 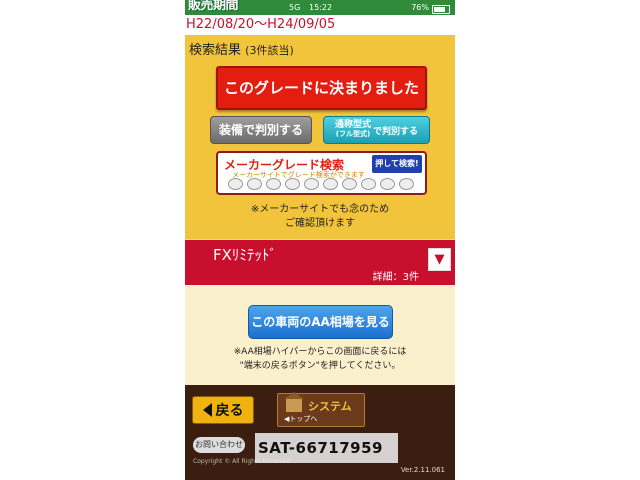 What do you see at coordinates (245, 255) in the screenshot?
I see `grade-name: FXﾘﾐﾃｯﾄﾞ` at bounding box center [245, 255].